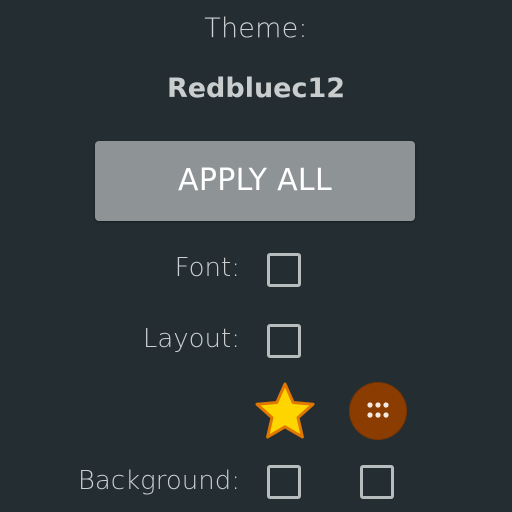 The width and height of the screenshot is (512, 512). What do you see at coordinates (158, 481) in the screenshot?
I see `background-label: Background:` at bounding box center [158, 481].